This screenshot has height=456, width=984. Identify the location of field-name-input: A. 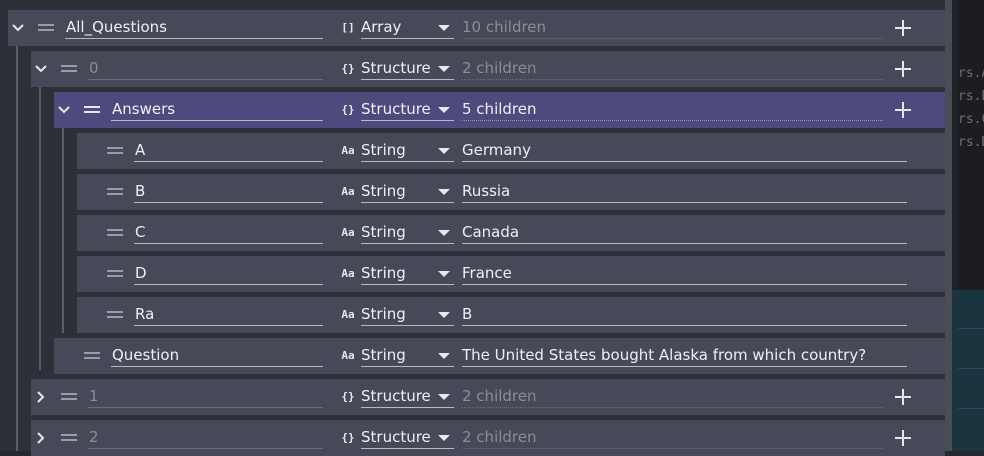
(228, 150).